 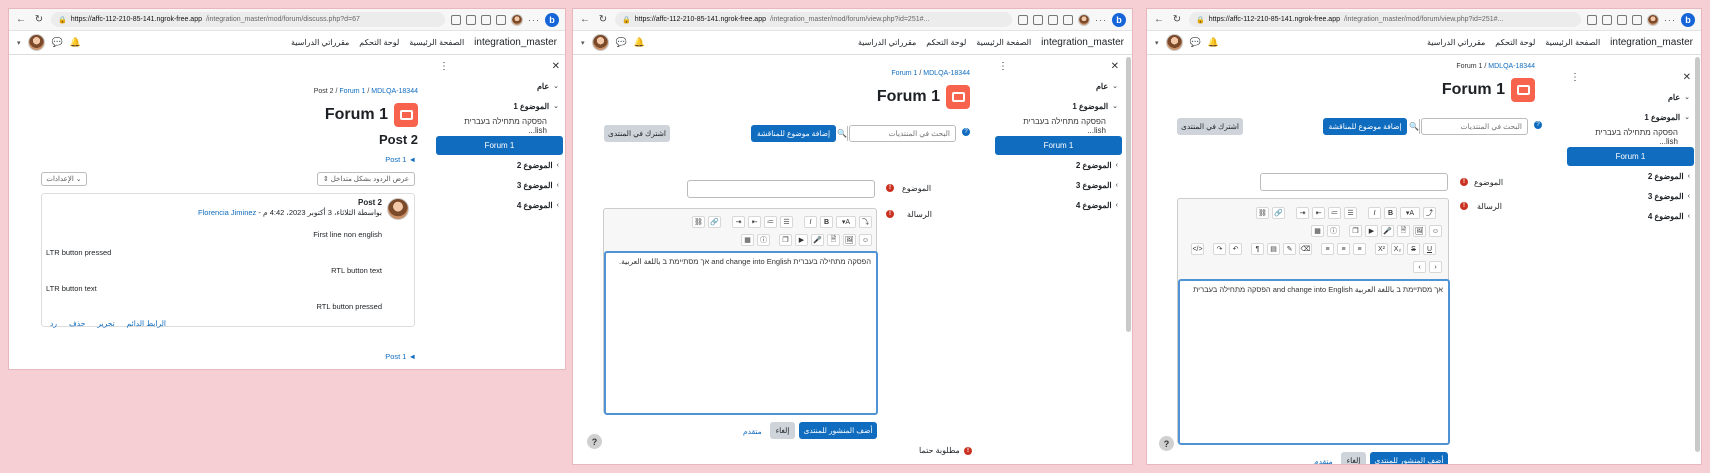 What do you see at coordinates (842, 133) in the screenshot?
I see `search-icon: 🔍` at bounding box center [842, 133].